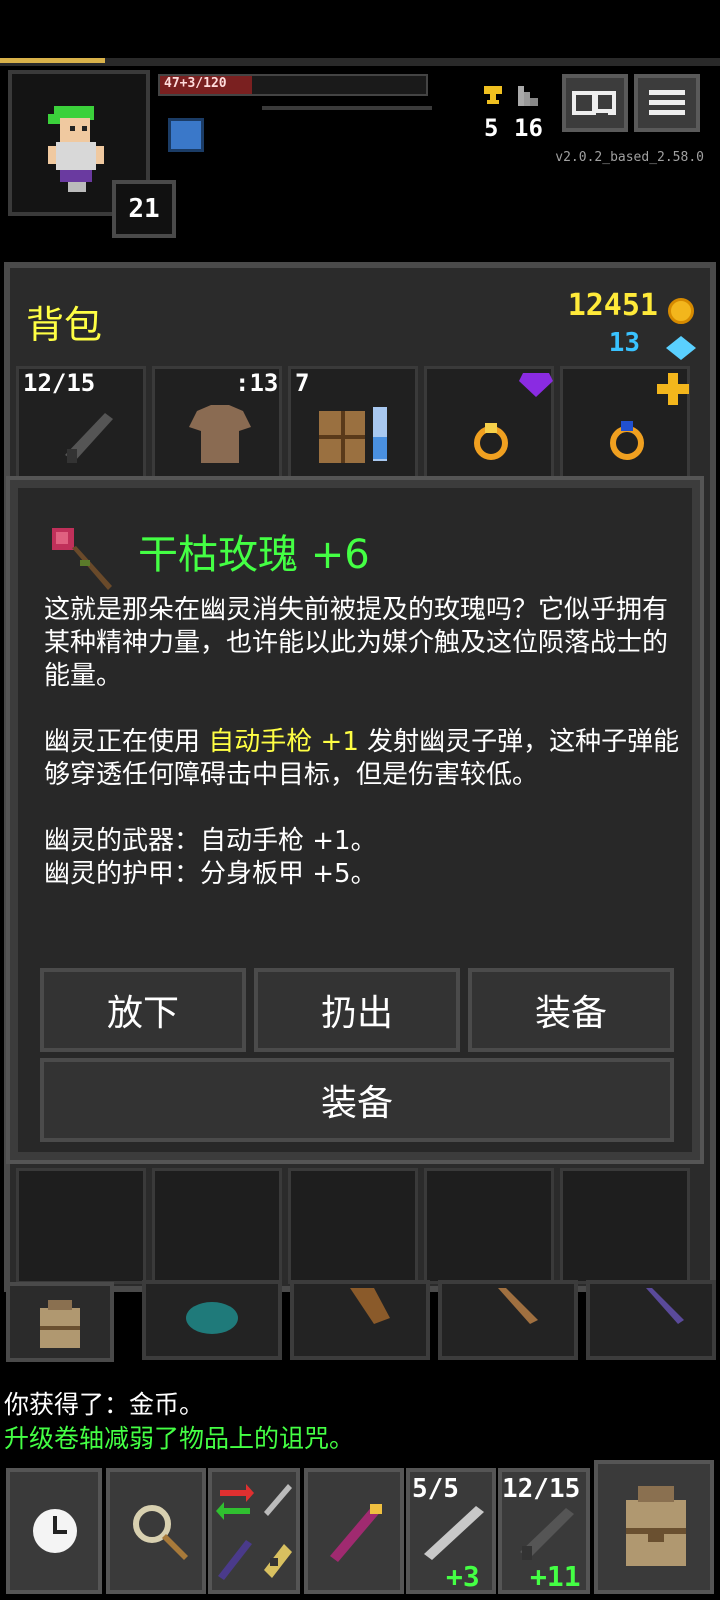  I want to click on quickslot-2-count: 5/5, so click(435, 1489).